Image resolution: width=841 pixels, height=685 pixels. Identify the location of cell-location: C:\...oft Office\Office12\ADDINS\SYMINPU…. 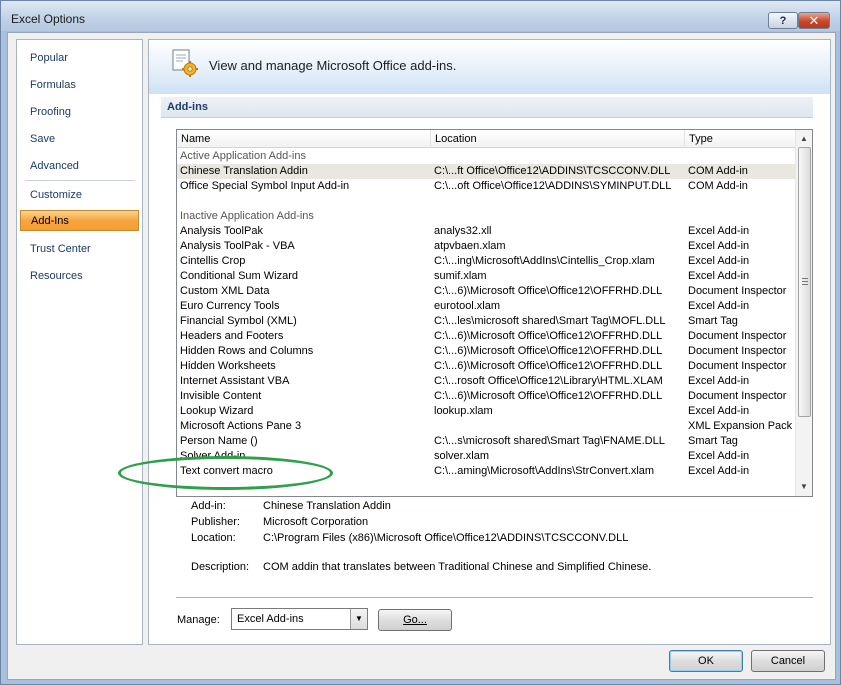
(553, 186).